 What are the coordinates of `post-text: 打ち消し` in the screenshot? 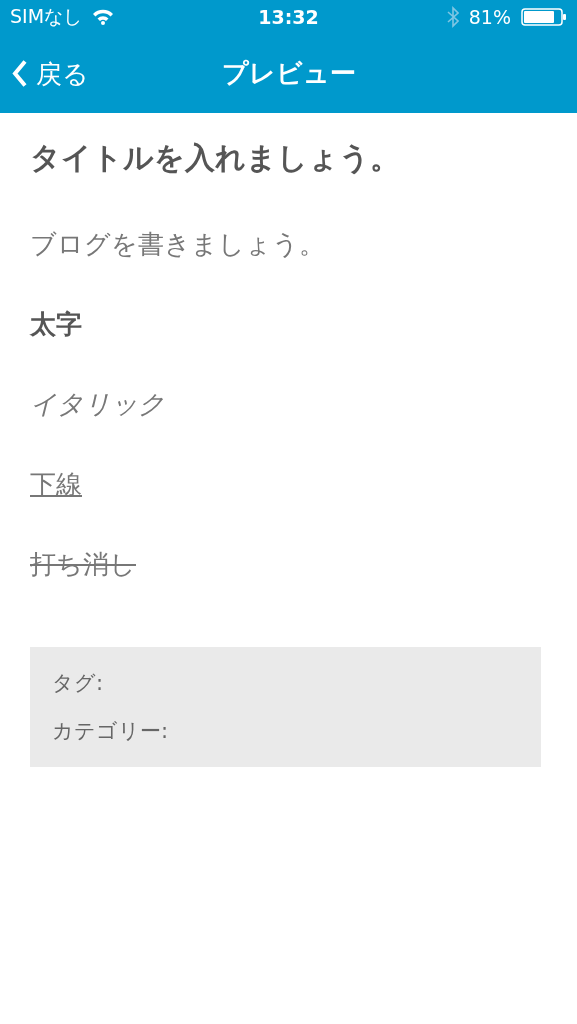 It's located at (83, 564).